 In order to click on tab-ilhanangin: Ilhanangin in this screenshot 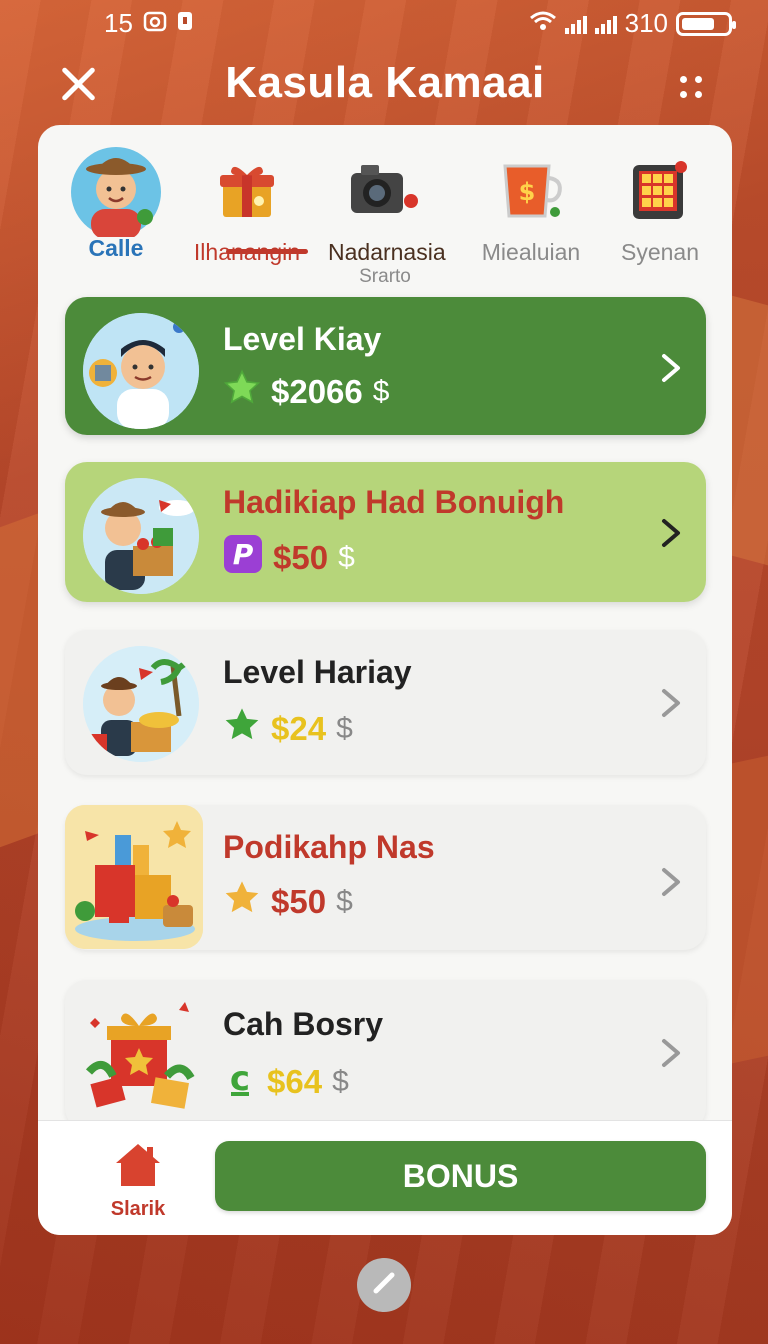, I will do `click(247, 205)`.